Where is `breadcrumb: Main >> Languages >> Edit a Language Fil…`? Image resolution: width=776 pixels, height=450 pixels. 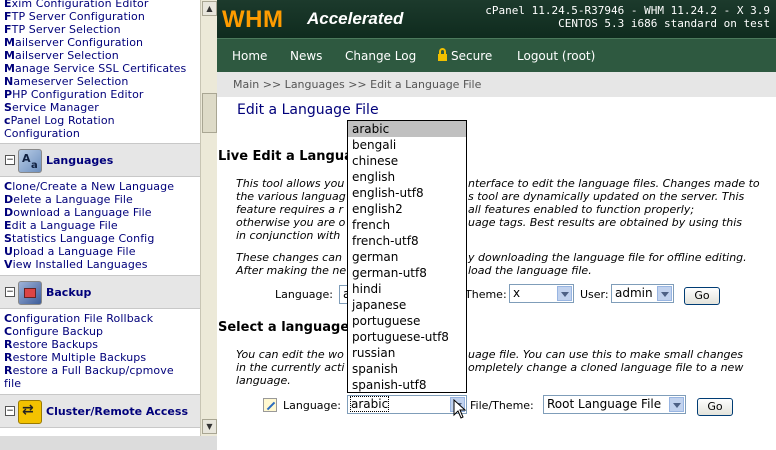 breadcrumb: Main >> Languages >> Edit a Language Fil… is located at coordinates (357, 84).